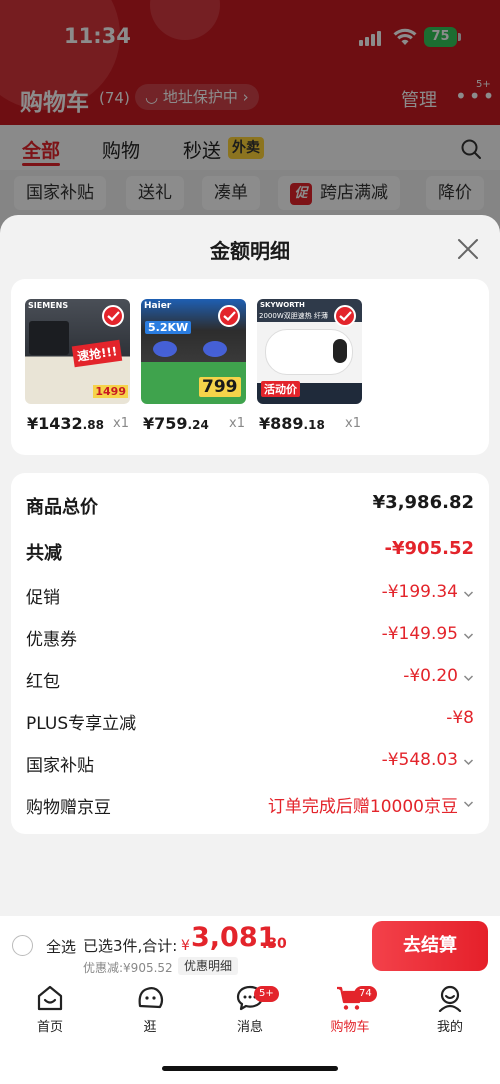 The image size is (500, 1084). I want to click on product-thumbnail: SIEMENS 速抢!!! 1499, so click(77, 351).